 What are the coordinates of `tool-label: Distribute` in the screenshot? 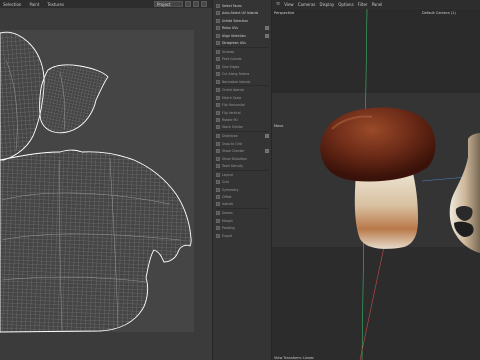 It's located at (230, 136).